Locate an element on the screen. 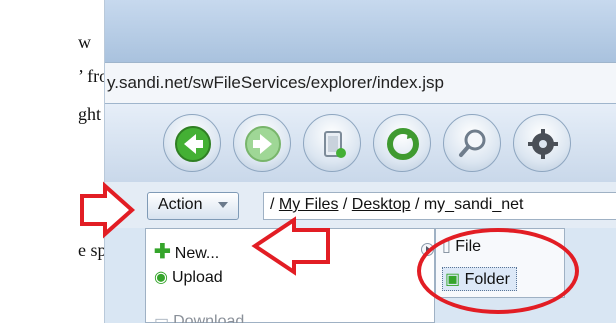 The image size is (616, 323). red-arrow-to-action-icon is located at coordinates (108, 210).